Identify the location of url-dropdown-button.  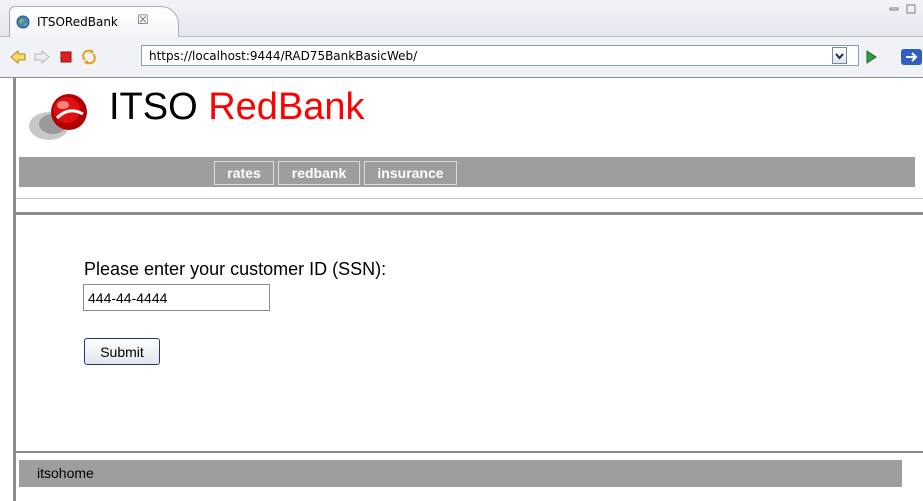
(839, 55).